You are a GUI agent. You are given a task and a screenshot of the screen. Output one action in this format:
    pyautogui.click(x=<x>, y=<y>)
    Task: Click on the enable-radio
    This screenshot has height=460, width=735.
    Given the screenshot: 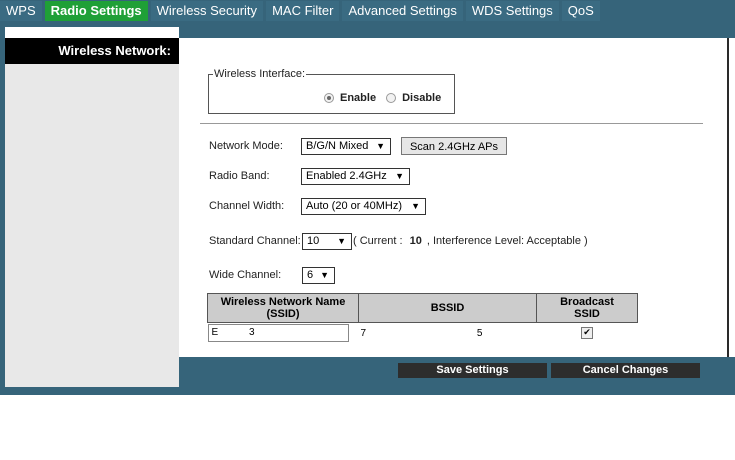 What is the action you would take?
    pyautogui.click(x=329, y=98)
    